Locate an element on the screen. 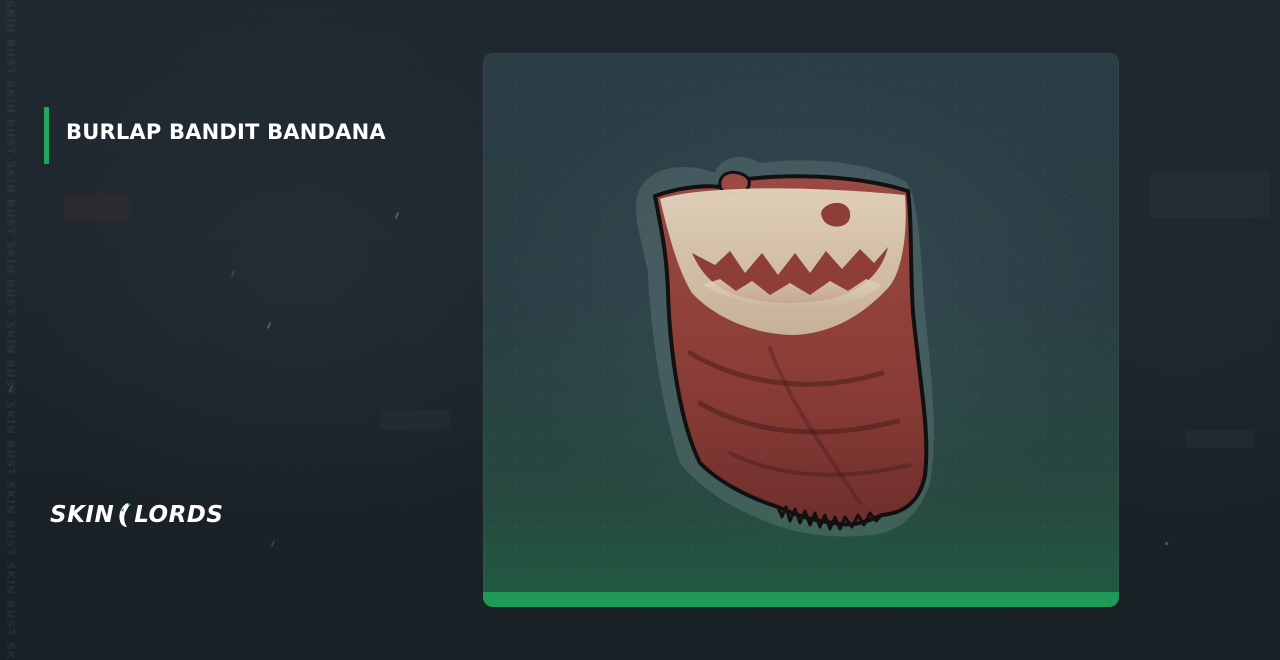 This screenshot has height=660, width=1280. brand-name-part1: SKIN is located at coordinates (82, 515).